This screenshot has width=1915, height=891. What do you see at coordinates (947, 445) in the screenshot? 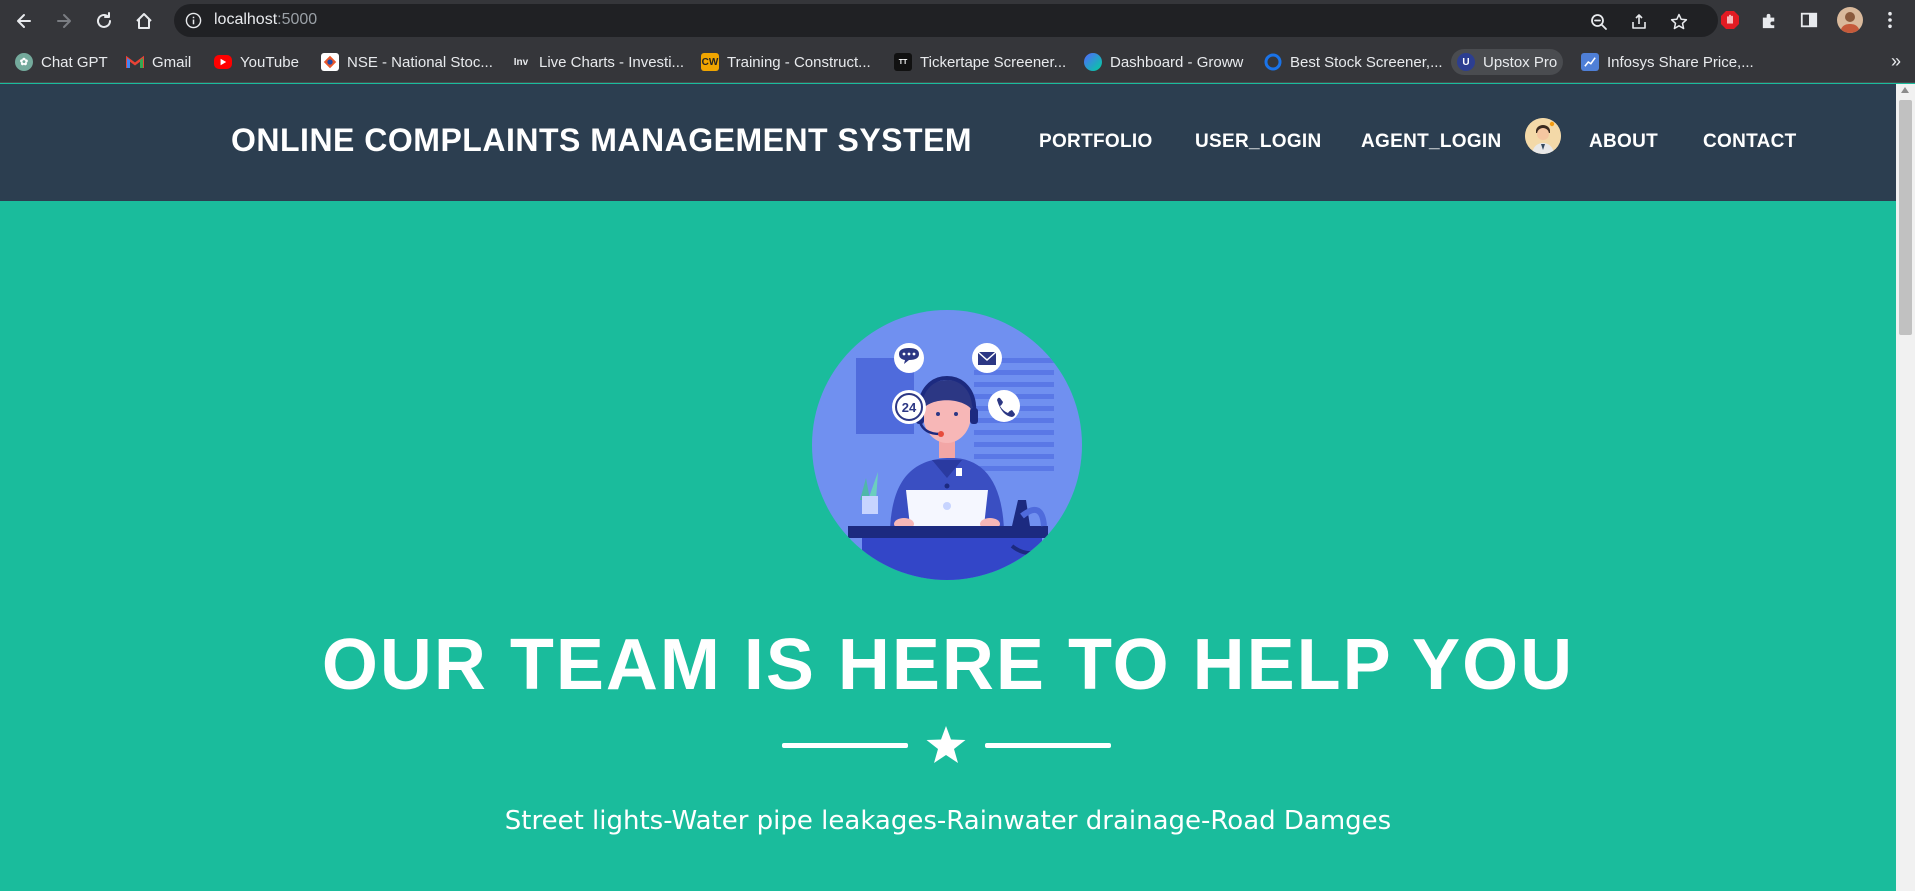
I see `support-agent-illustration: 24` at bounding box center [947, 445].